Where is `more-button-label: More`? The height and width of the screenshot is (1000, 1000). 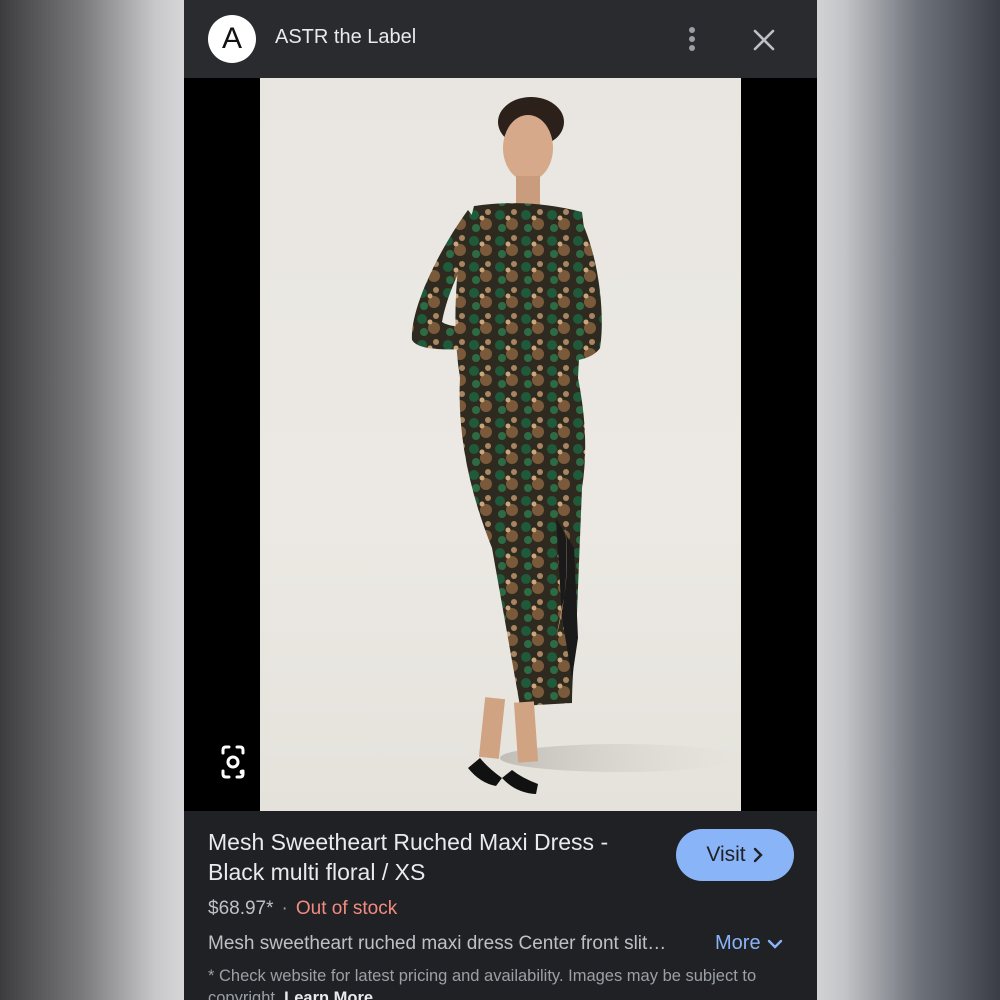 more-button-label: More is located at coordinates (738, 943).